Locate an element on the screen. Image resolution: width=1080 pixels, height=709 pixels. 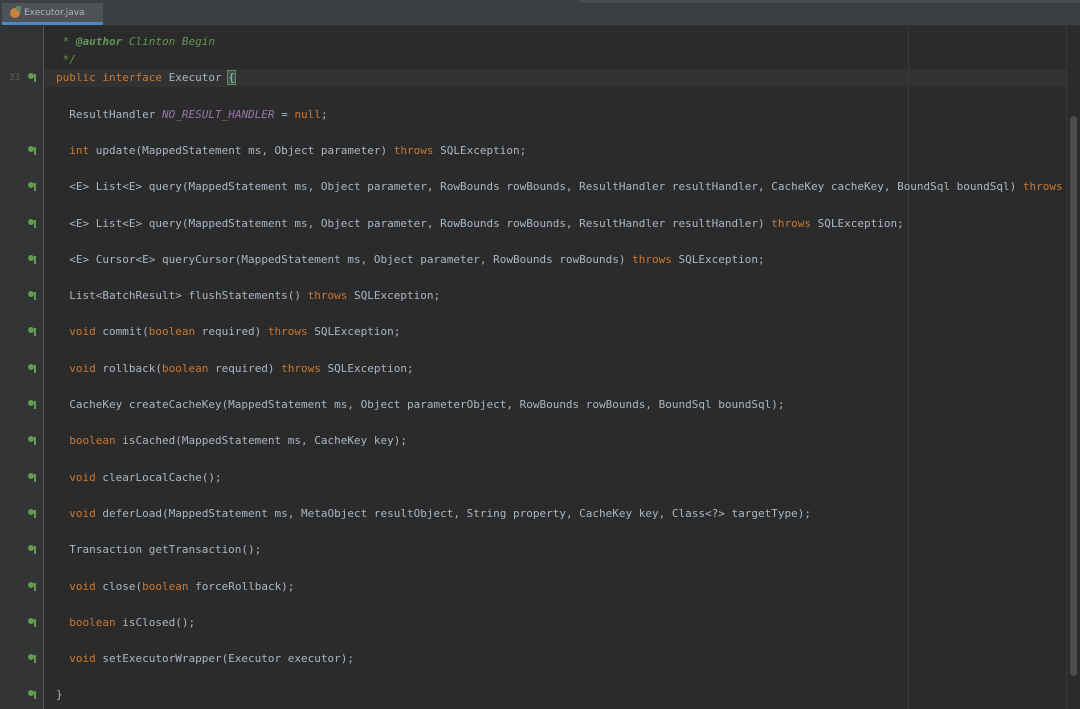
code-line: } is located at coordinates (59, 695).